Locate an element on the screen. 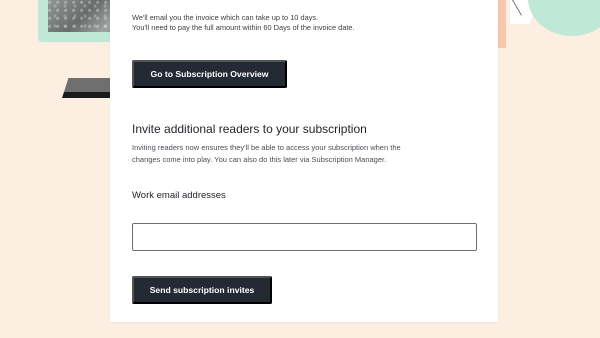 The image size is (600, 338). decorative-line is located at coordinates (517, 8).